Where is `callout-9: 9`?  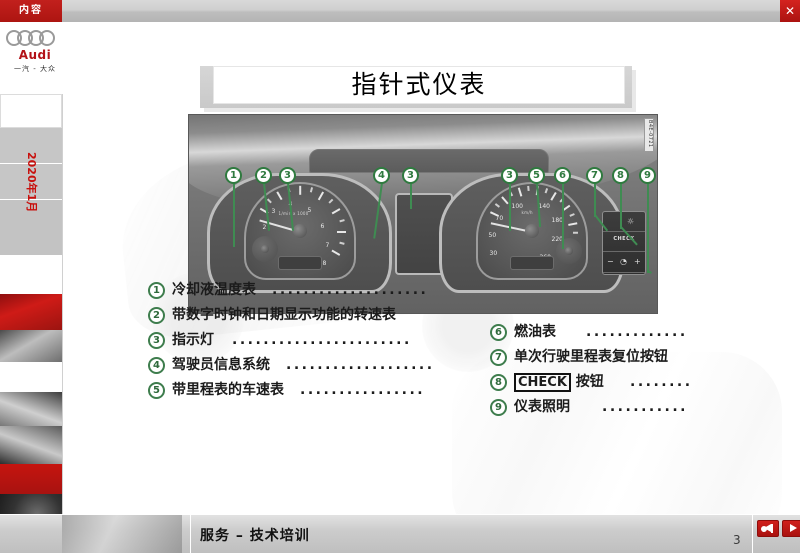 callout-9: 9 is located at coordinates (647, 175).